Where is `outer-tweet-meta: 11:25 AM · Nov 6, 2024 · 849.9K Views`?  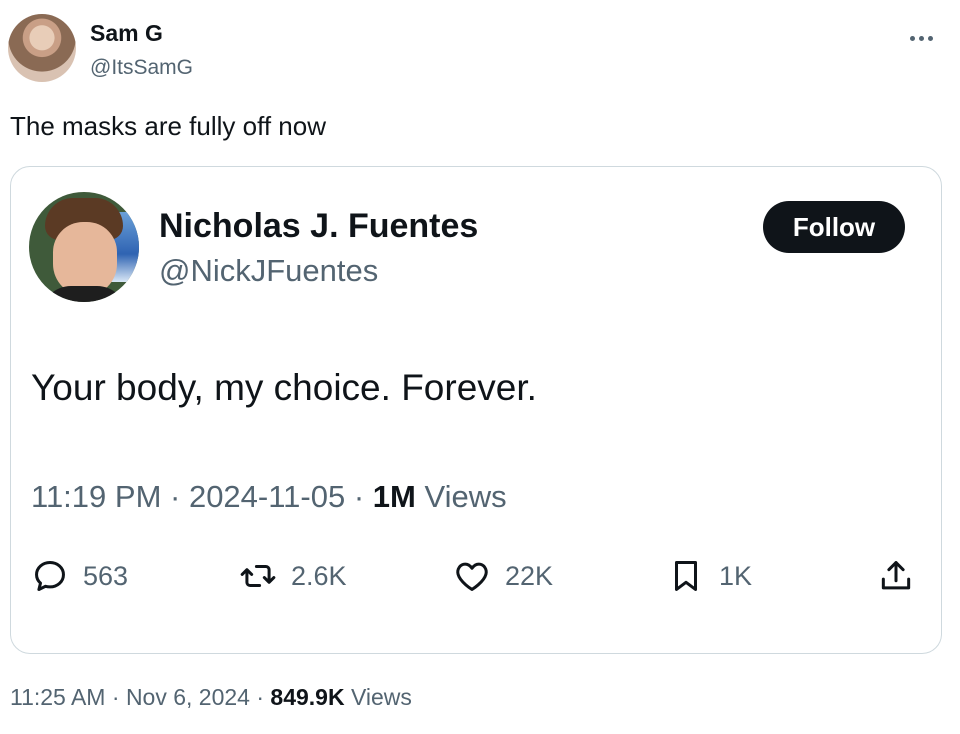
outer-tweet-meta: 11:25 AM · Nov 6, 2024 · 849.9K Views is located at coordinates (211, 697).